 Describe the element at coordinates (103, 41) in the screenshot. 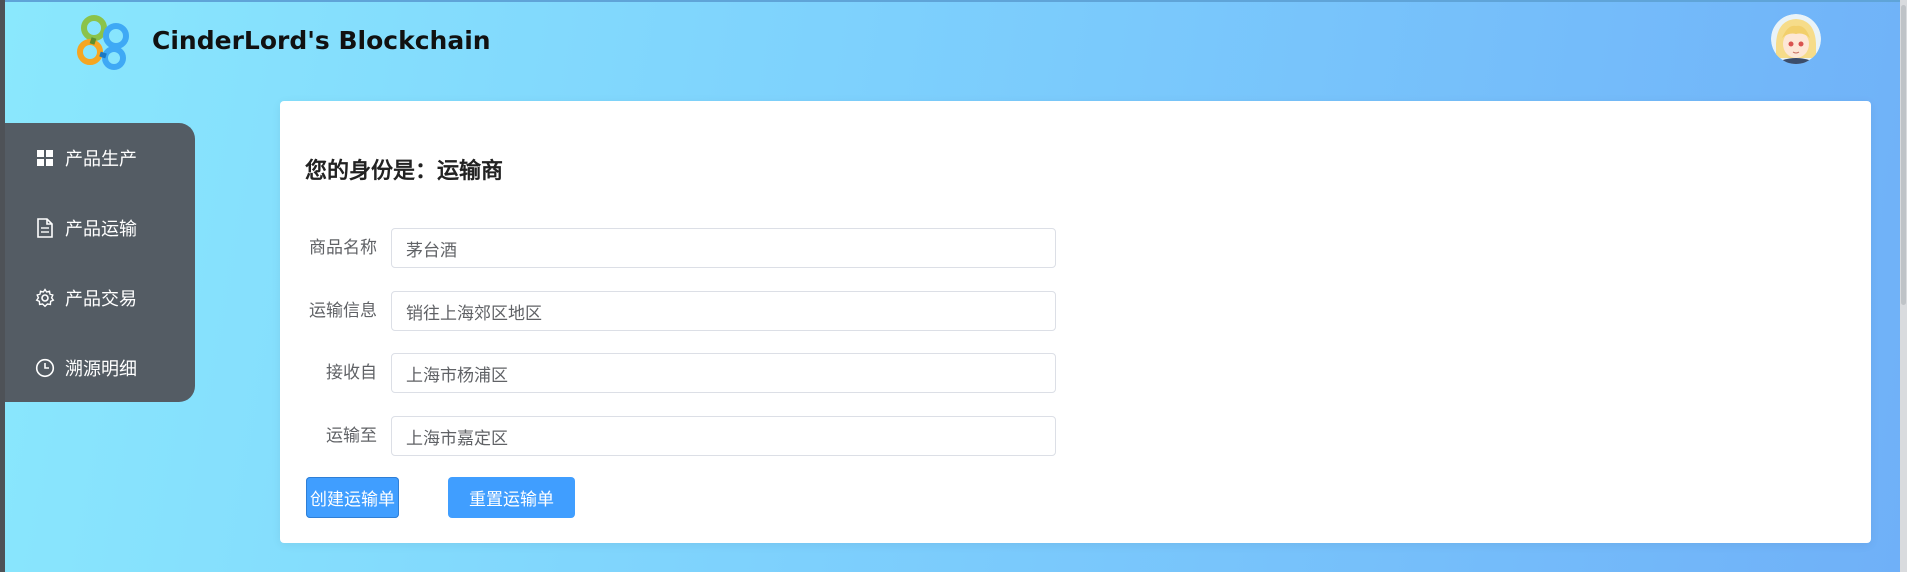

I see `blockchain-logo-icon` at that location.